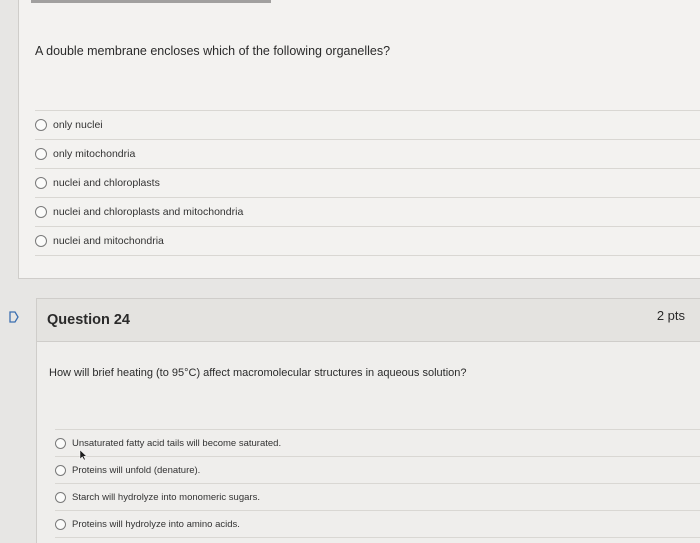  Describe the element at coordinates (151, 1) in the screenshot. I see `card-top-edge` at that location.